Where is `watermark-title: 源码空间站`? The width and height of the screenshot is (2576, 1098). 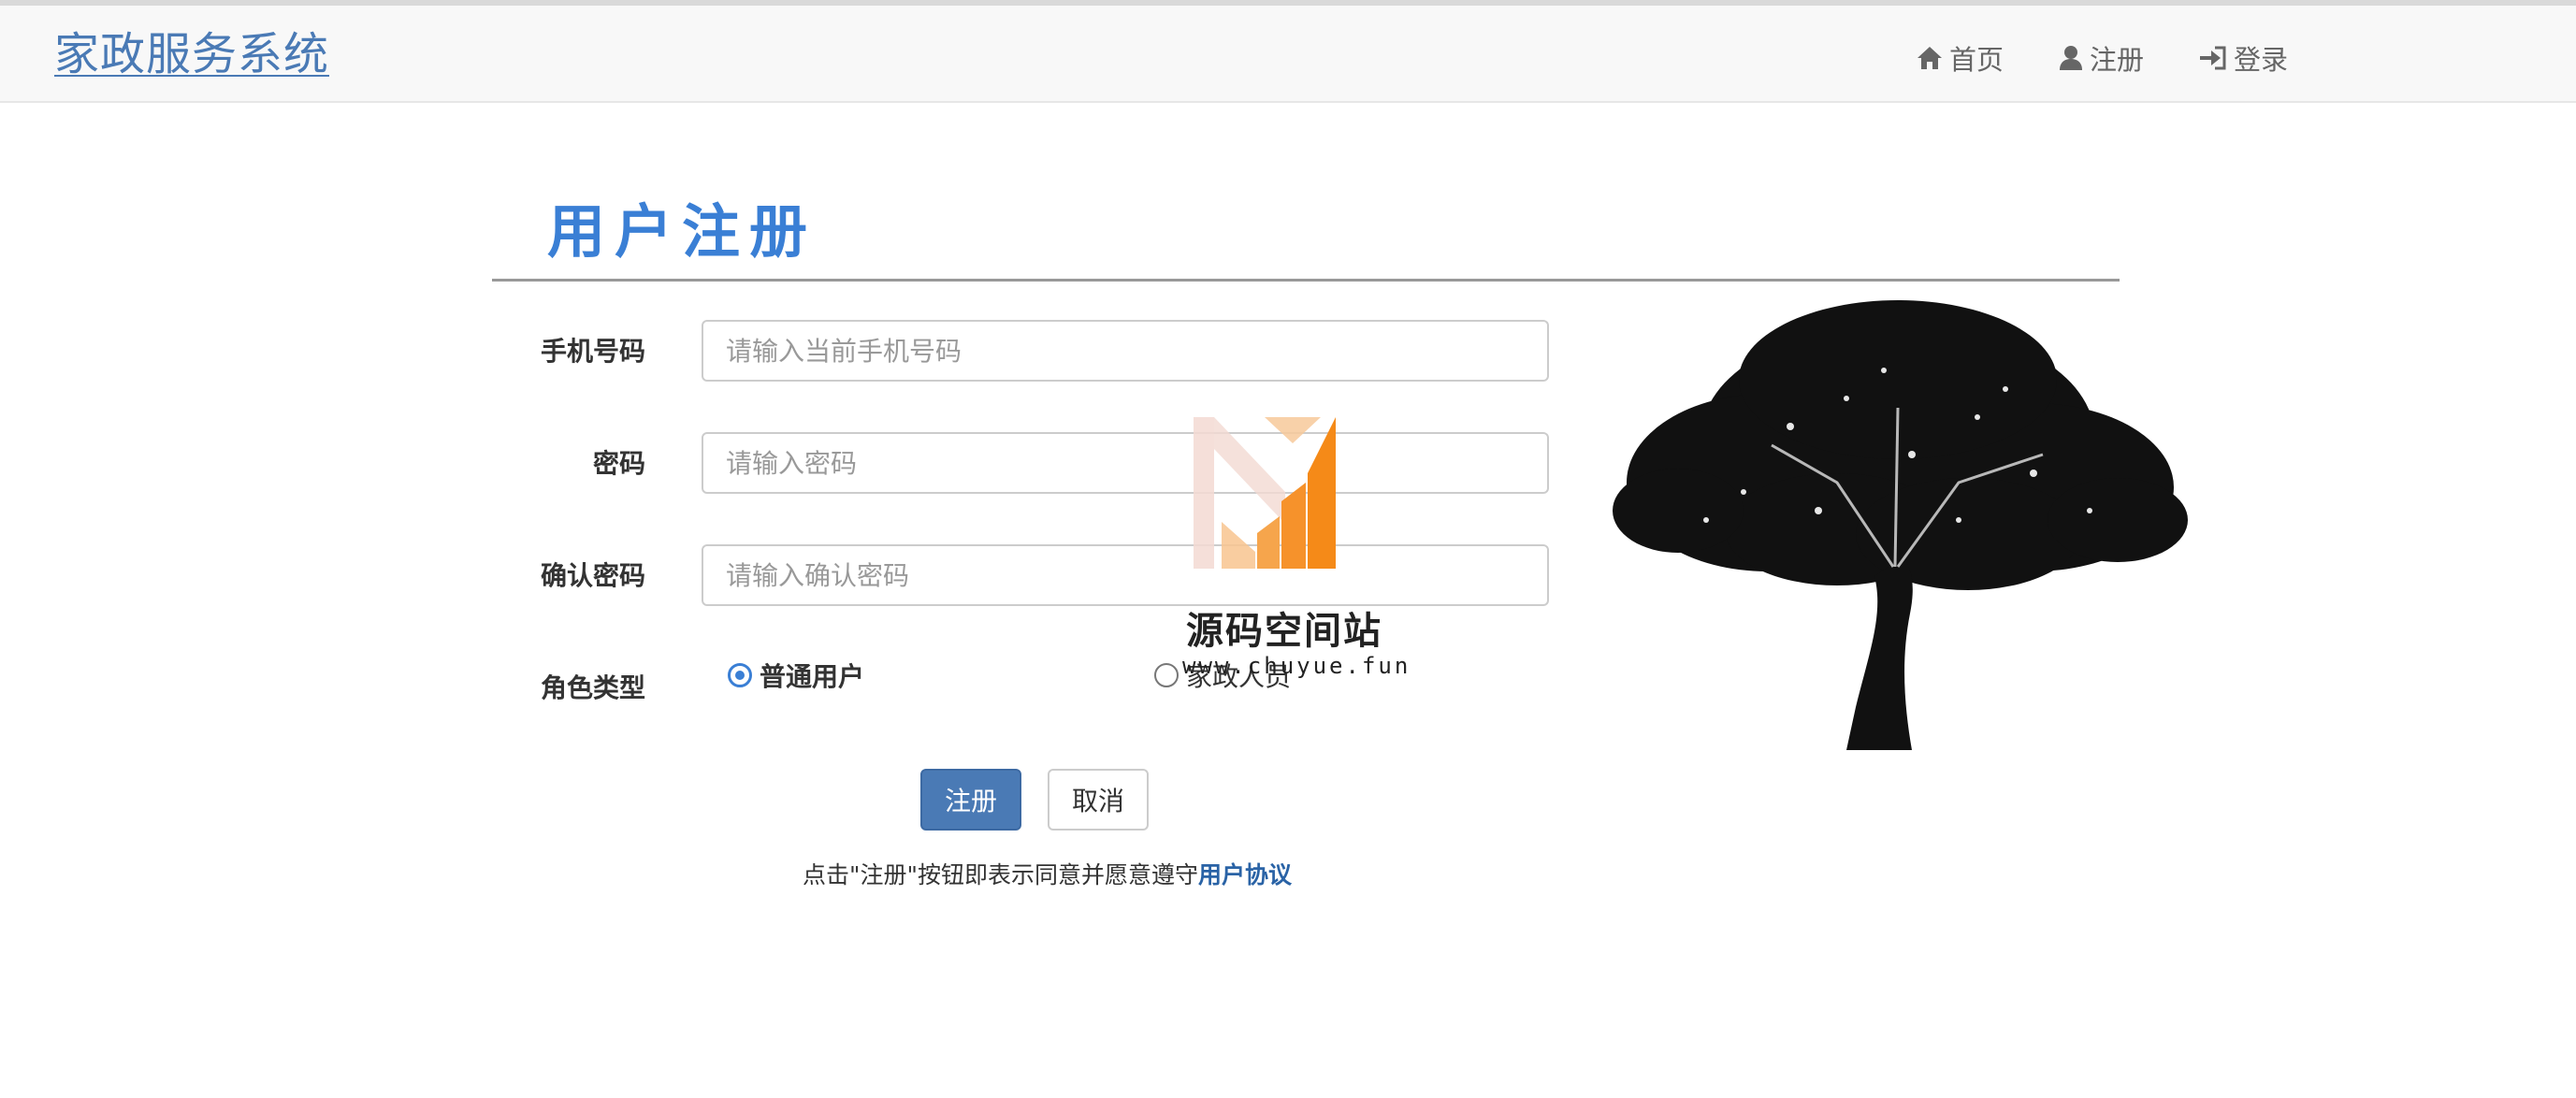 watermark-title: 源码空间站 is located at coordinates (1284, 631).